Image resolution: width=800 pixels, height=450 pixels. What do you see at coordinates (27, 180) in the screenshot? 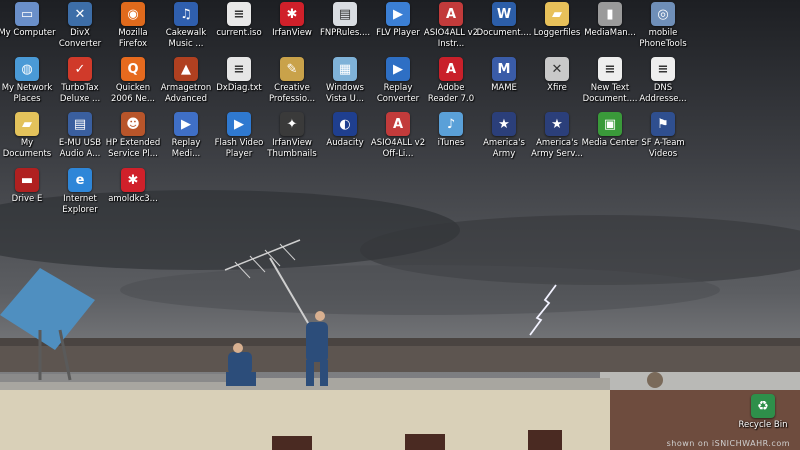
I see `drive-icon: ▬` at bounding box center [27, 180].